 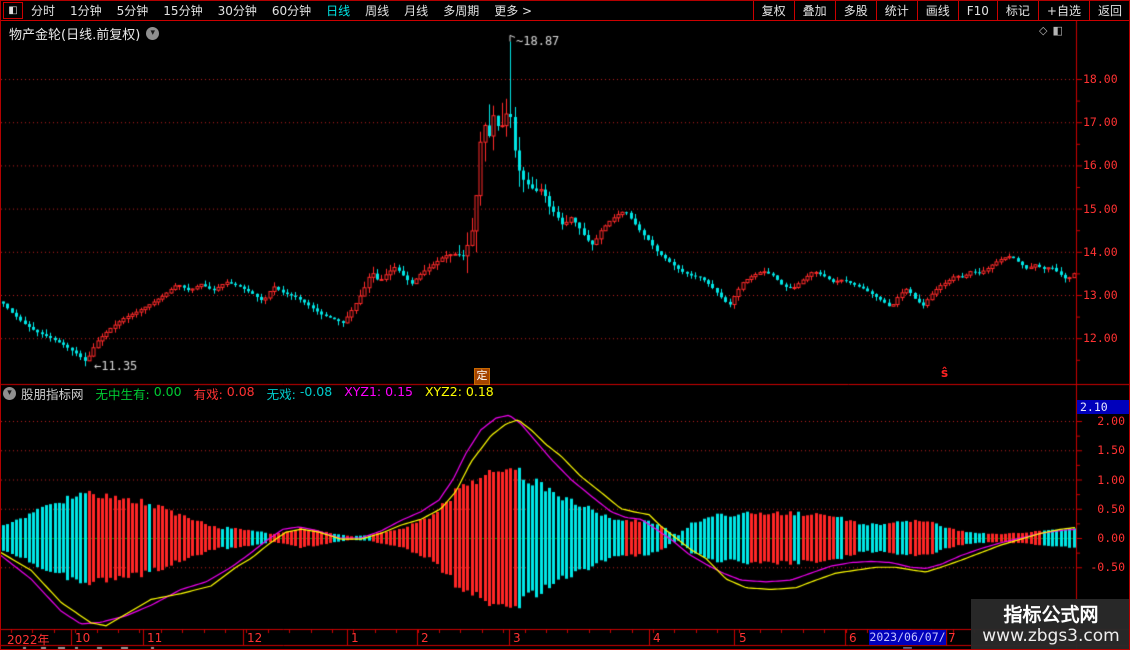 I want to click on price-axis-label: 16.00, so click(x=1100, y=165).